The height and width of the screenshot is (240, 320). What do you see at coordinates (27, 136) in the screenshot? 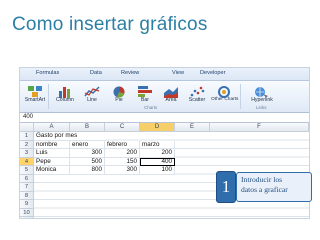
I see `row-header: 1` at bounding box center [27, 136].